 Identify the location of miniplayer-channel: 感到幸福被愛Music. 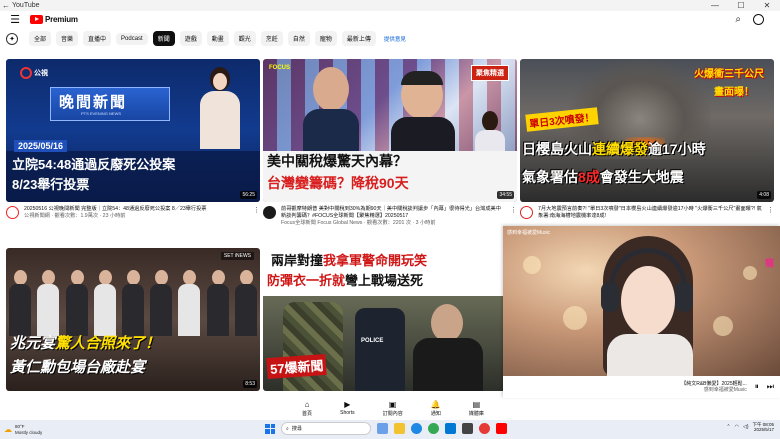
(529, 233).